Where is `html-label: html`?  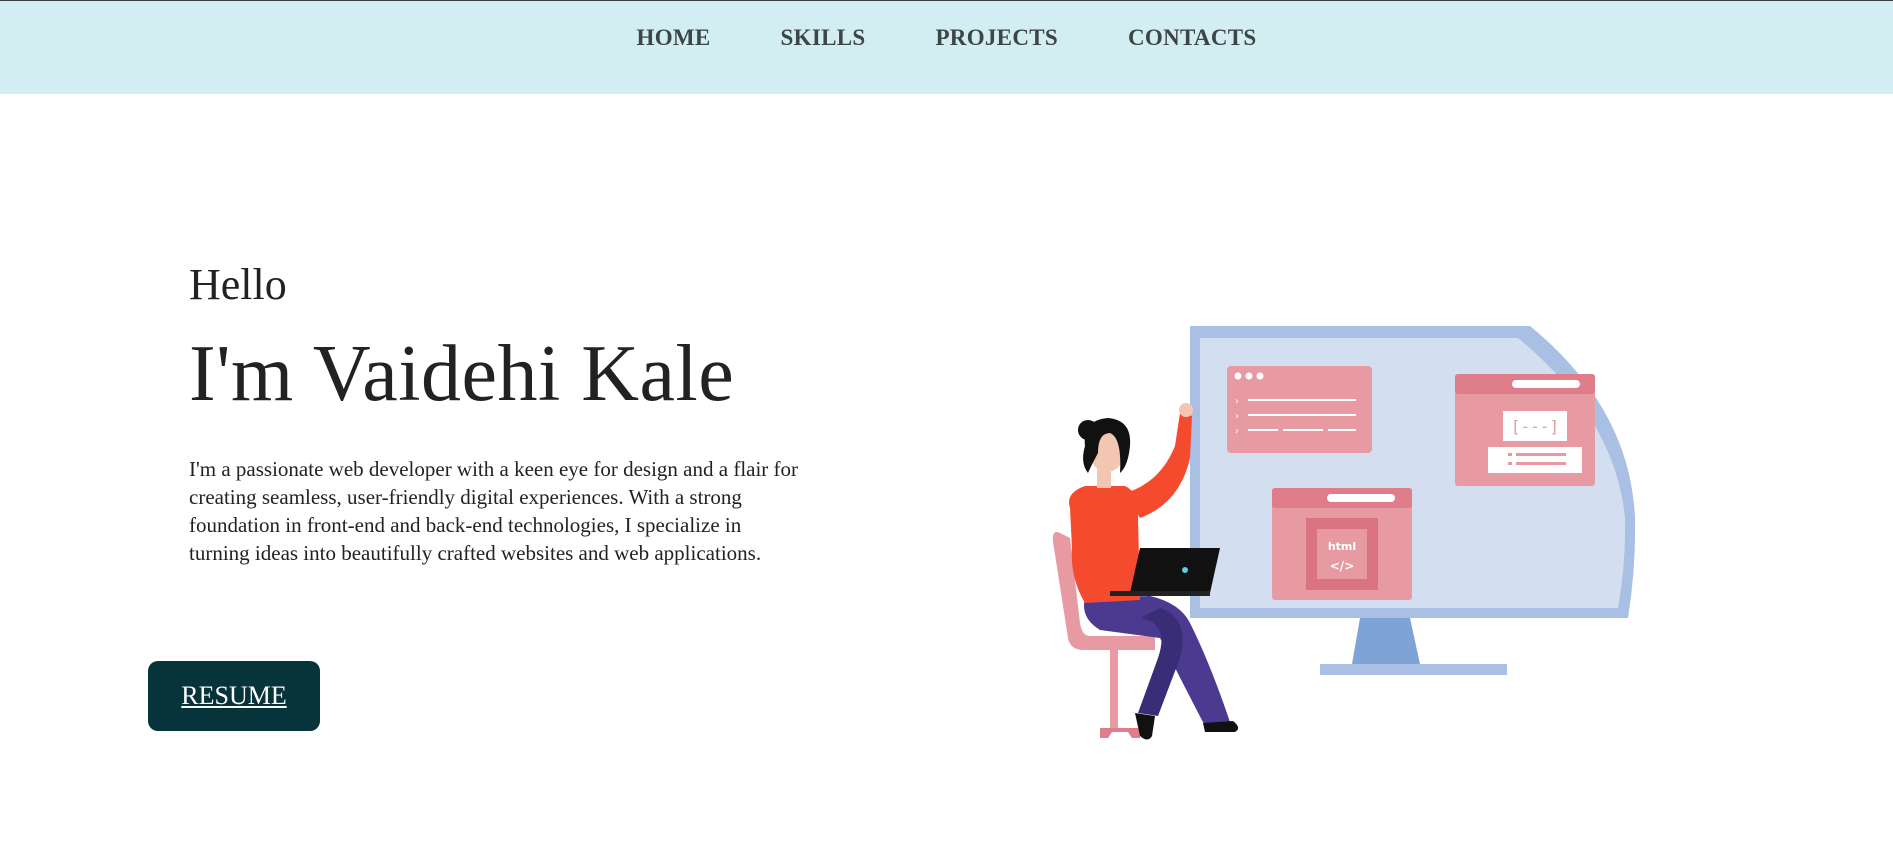 html-label: html is located at coordinates (1342, 546).